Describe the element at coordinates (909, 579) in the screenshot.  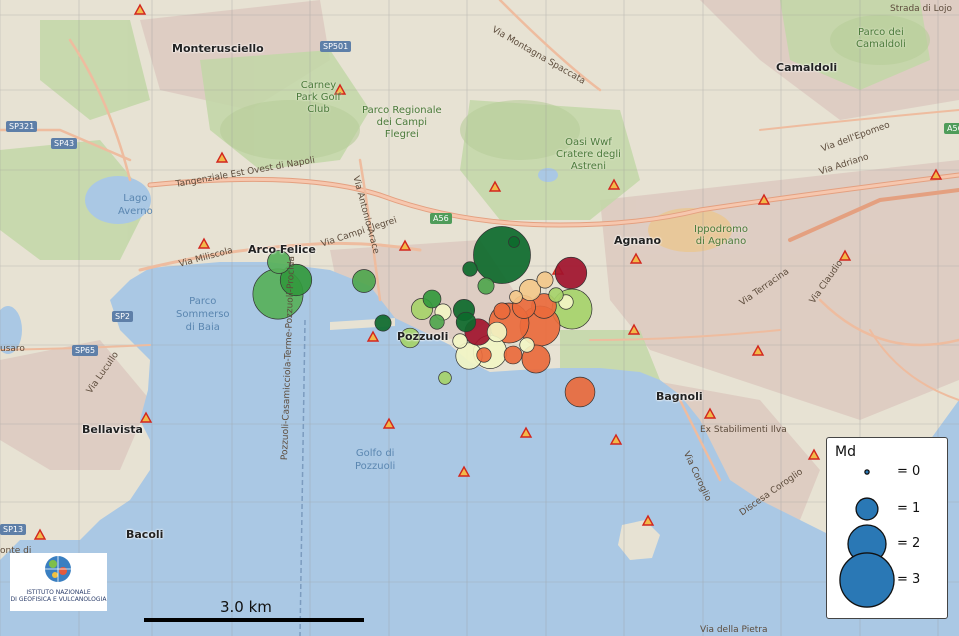
I see `legend-label-md-3: = 3` at that location.